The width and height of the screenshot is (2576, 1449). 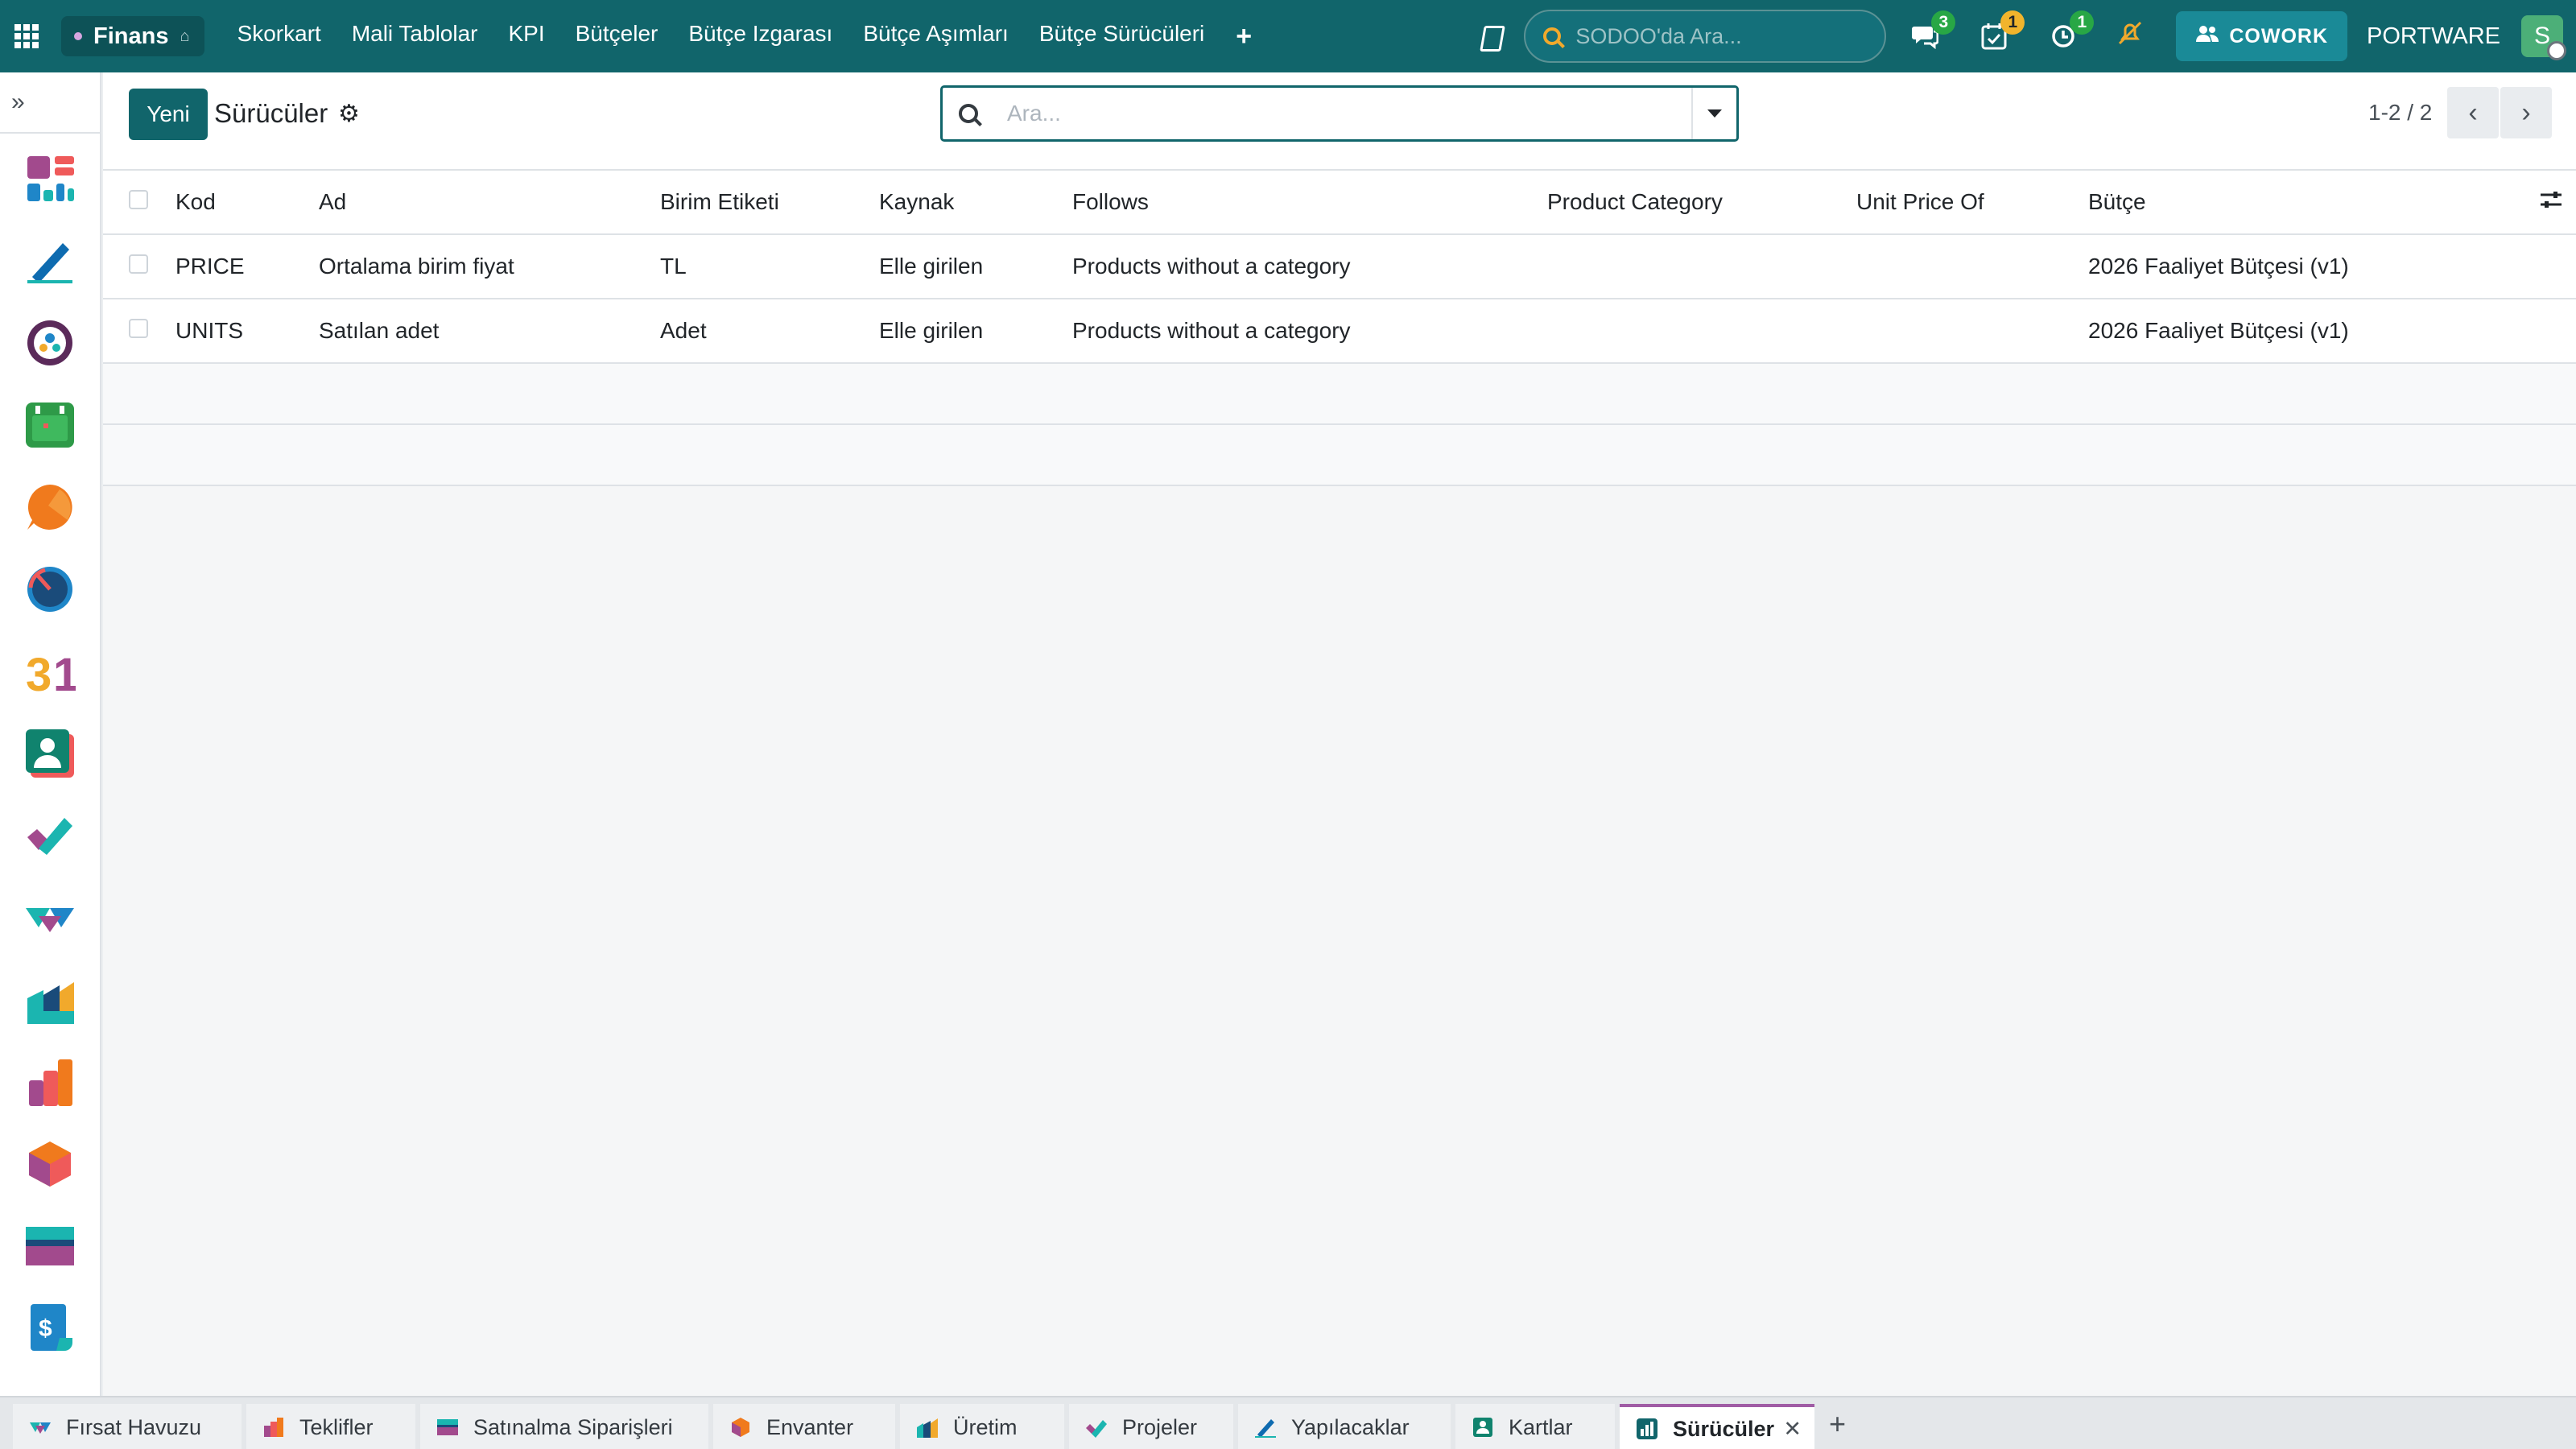 What do you see at coordinates (2082, 22) in the screenshot?
I see `timer-badge: 1` at bounding box center [2082, 22].